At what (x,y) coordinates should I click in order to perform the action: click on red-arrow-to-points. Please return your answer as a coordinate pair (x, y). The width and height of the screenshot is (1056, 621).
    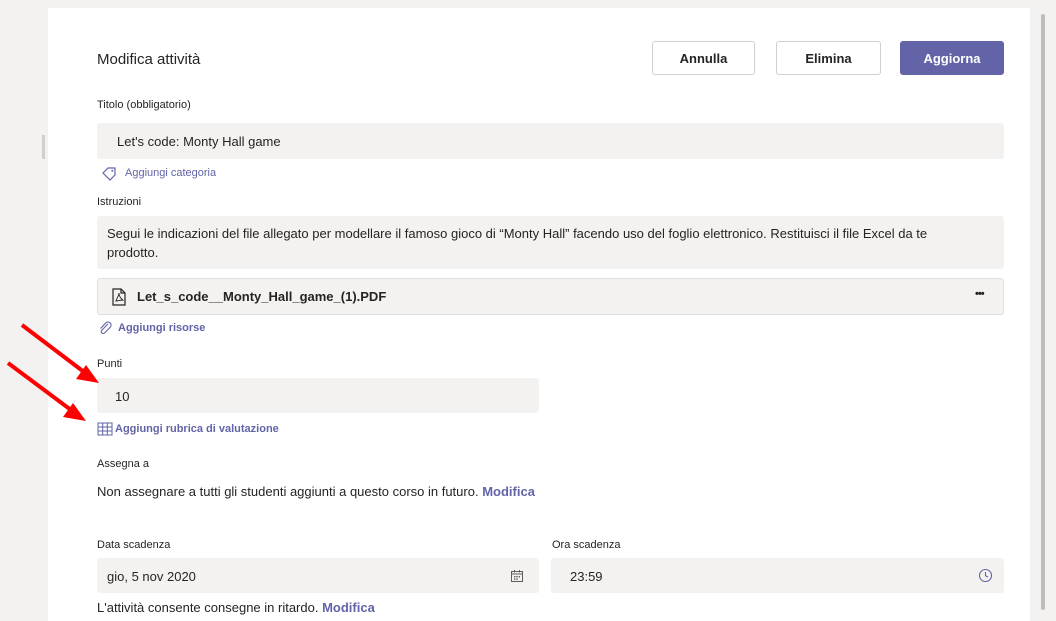
    Looking at the image, I should click on (59, 353).